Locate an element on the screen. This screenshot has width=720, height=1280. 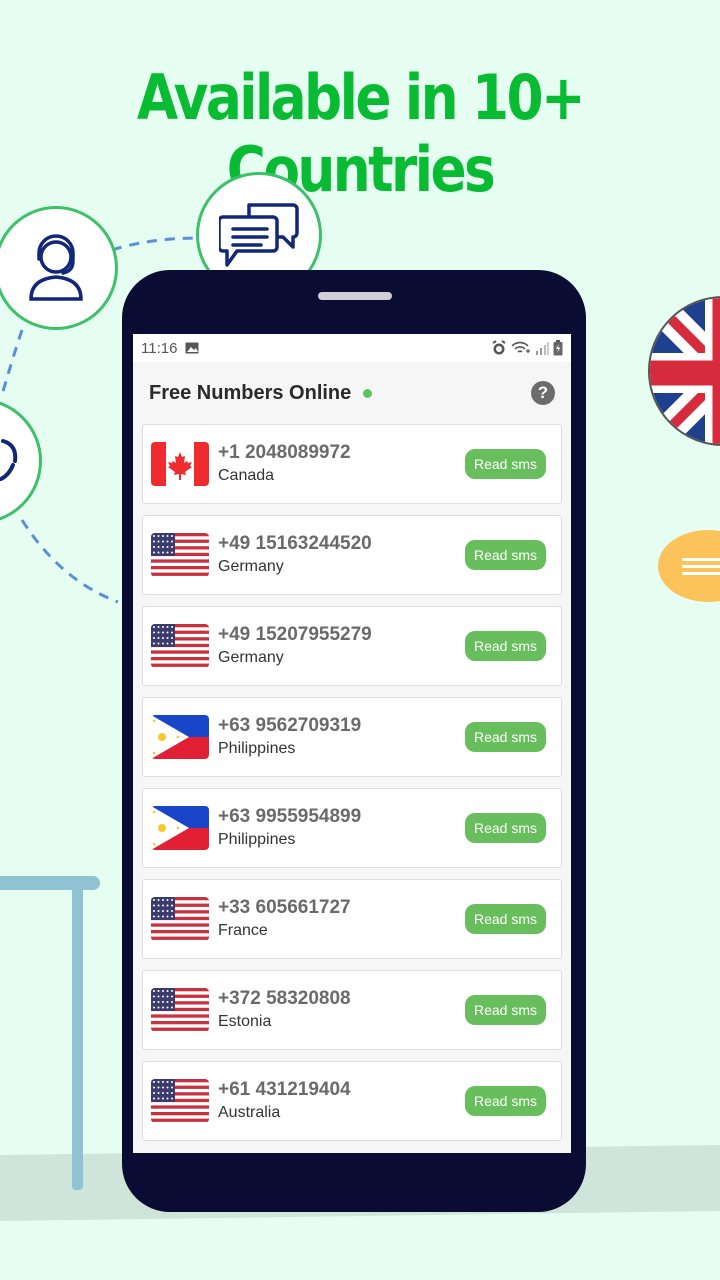
phone-number: +49 15163244520 is located at coordinates (295, 543).